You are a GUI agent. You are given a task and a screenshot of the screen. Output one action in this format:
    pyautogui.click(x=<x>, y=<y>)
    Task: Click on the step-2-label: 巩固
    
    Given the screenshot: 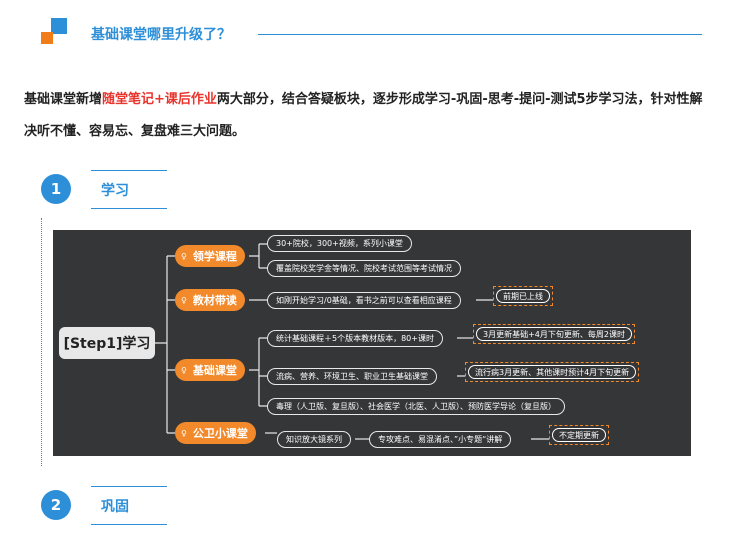 What is the action you would take?
    pyautogui.click(x=115, y=507)
    